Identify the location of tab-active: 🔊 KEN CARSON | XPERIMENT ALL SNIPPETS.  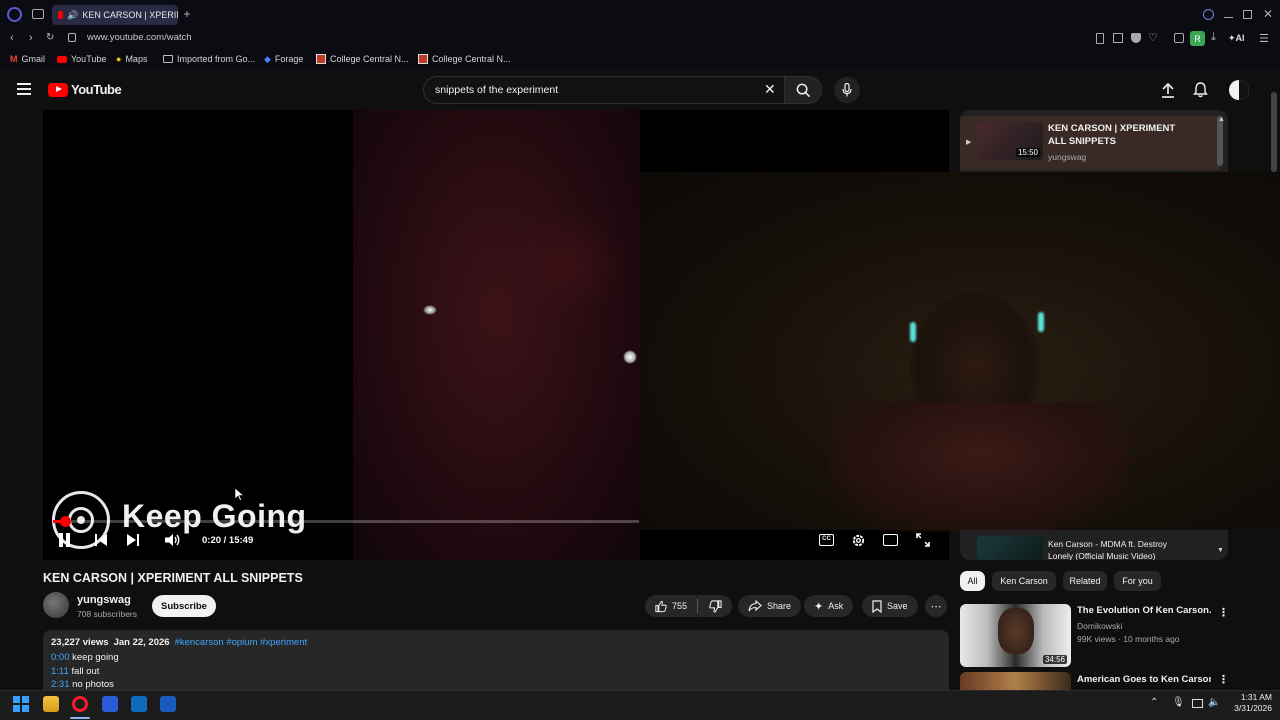
(115, 15).